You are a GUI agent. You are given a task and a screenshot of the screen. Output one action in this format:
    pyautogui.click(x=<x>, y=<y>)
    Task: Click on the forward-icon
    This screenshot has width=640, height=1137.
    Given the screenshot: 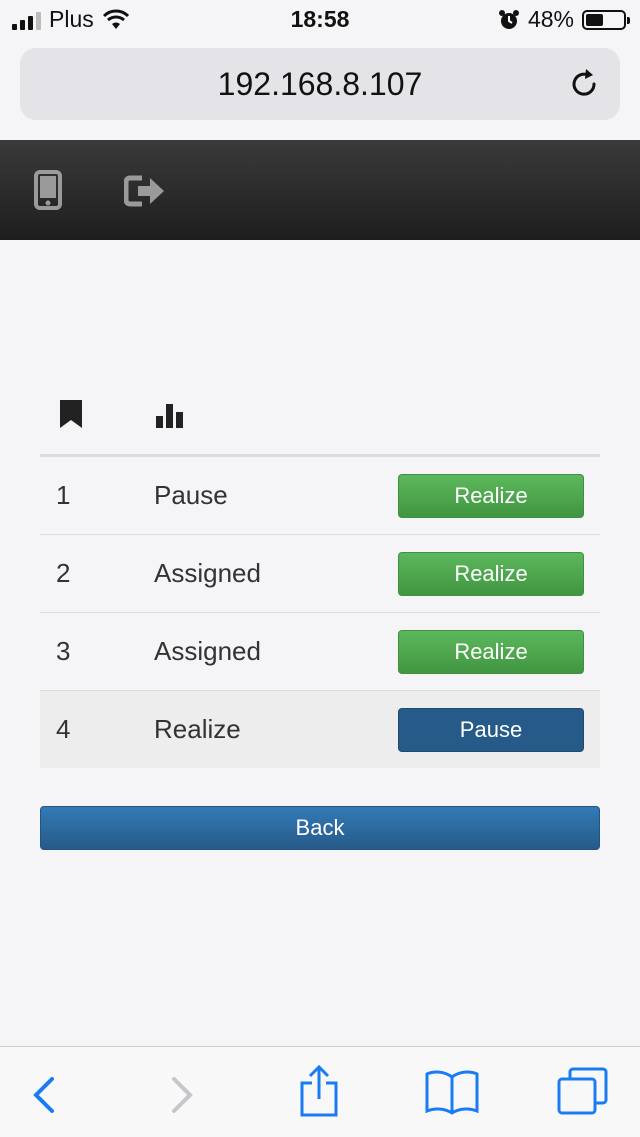 What is the action you would take?
    pyautogui.click(x=183, y=1095)
    